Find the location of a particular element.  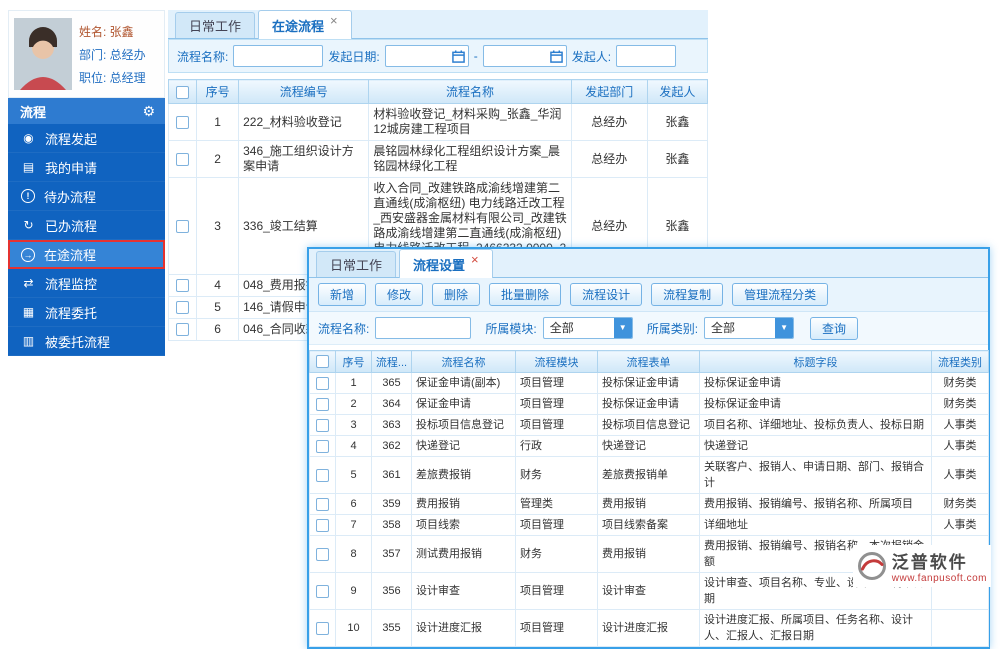

sitemap-icon: ▥ is located at coordinates (28, 341).